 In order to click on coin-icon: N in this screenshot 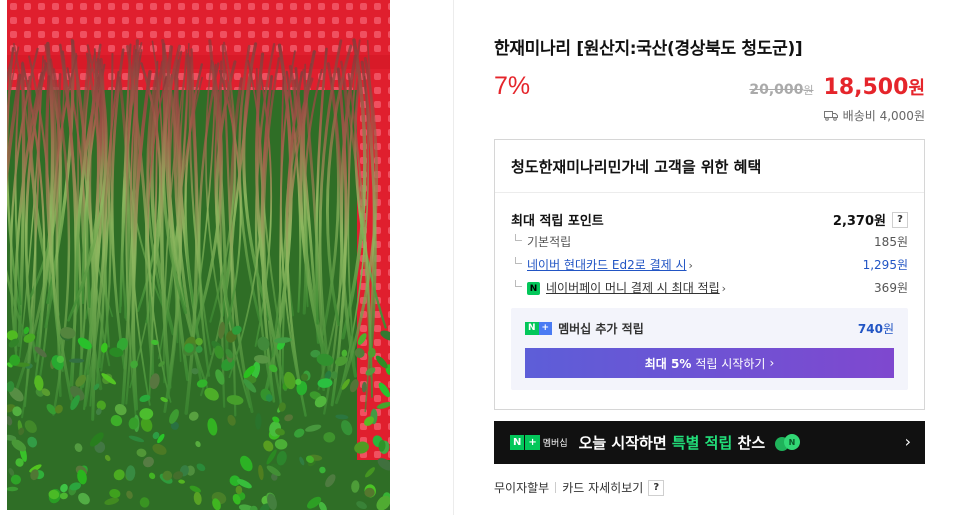, I will do `click(788, 442)`.